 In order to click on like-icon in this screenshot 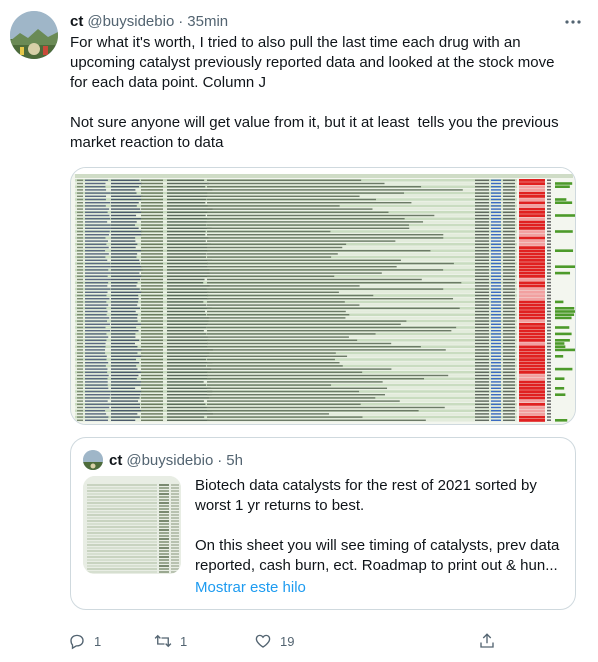, I will do `click(263, 641)`.